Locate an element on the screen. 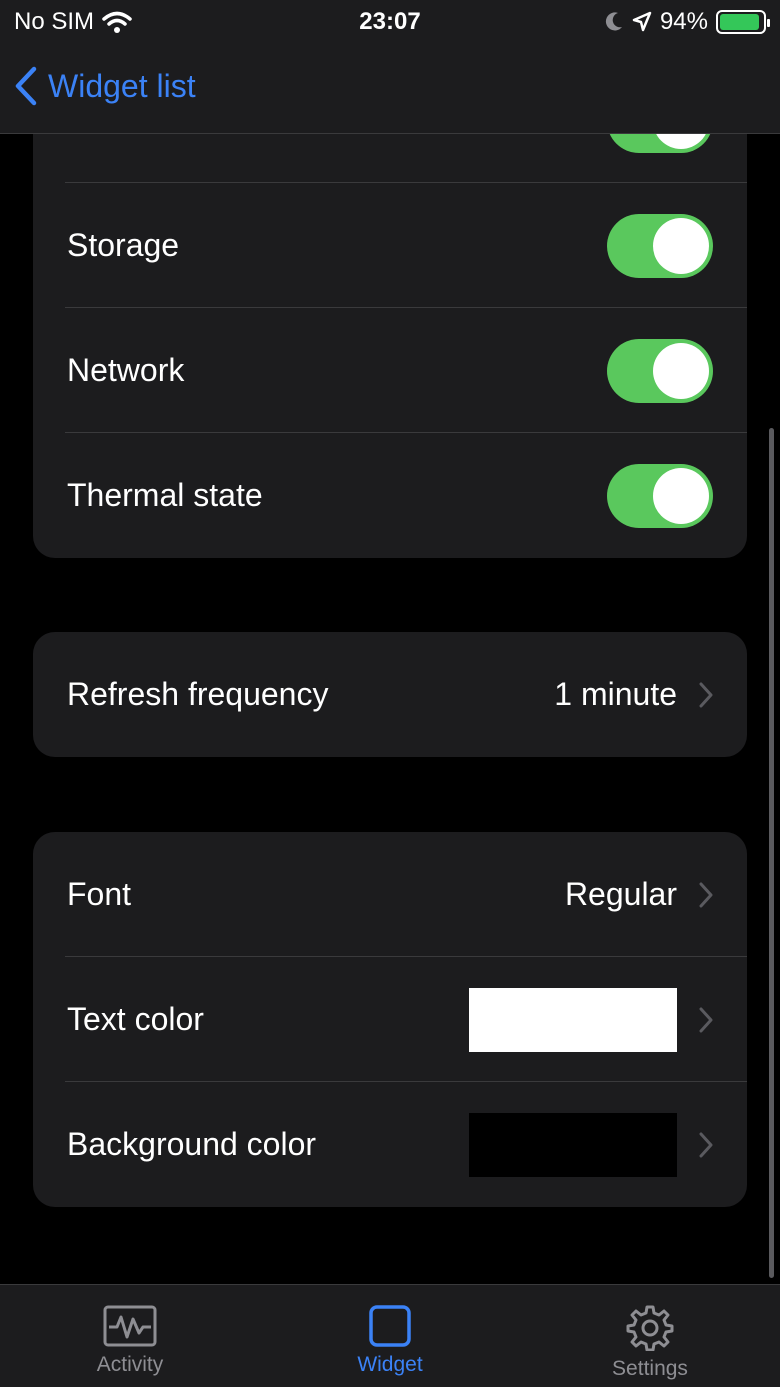  status-right: 94% is located at coordinates (687, 22).